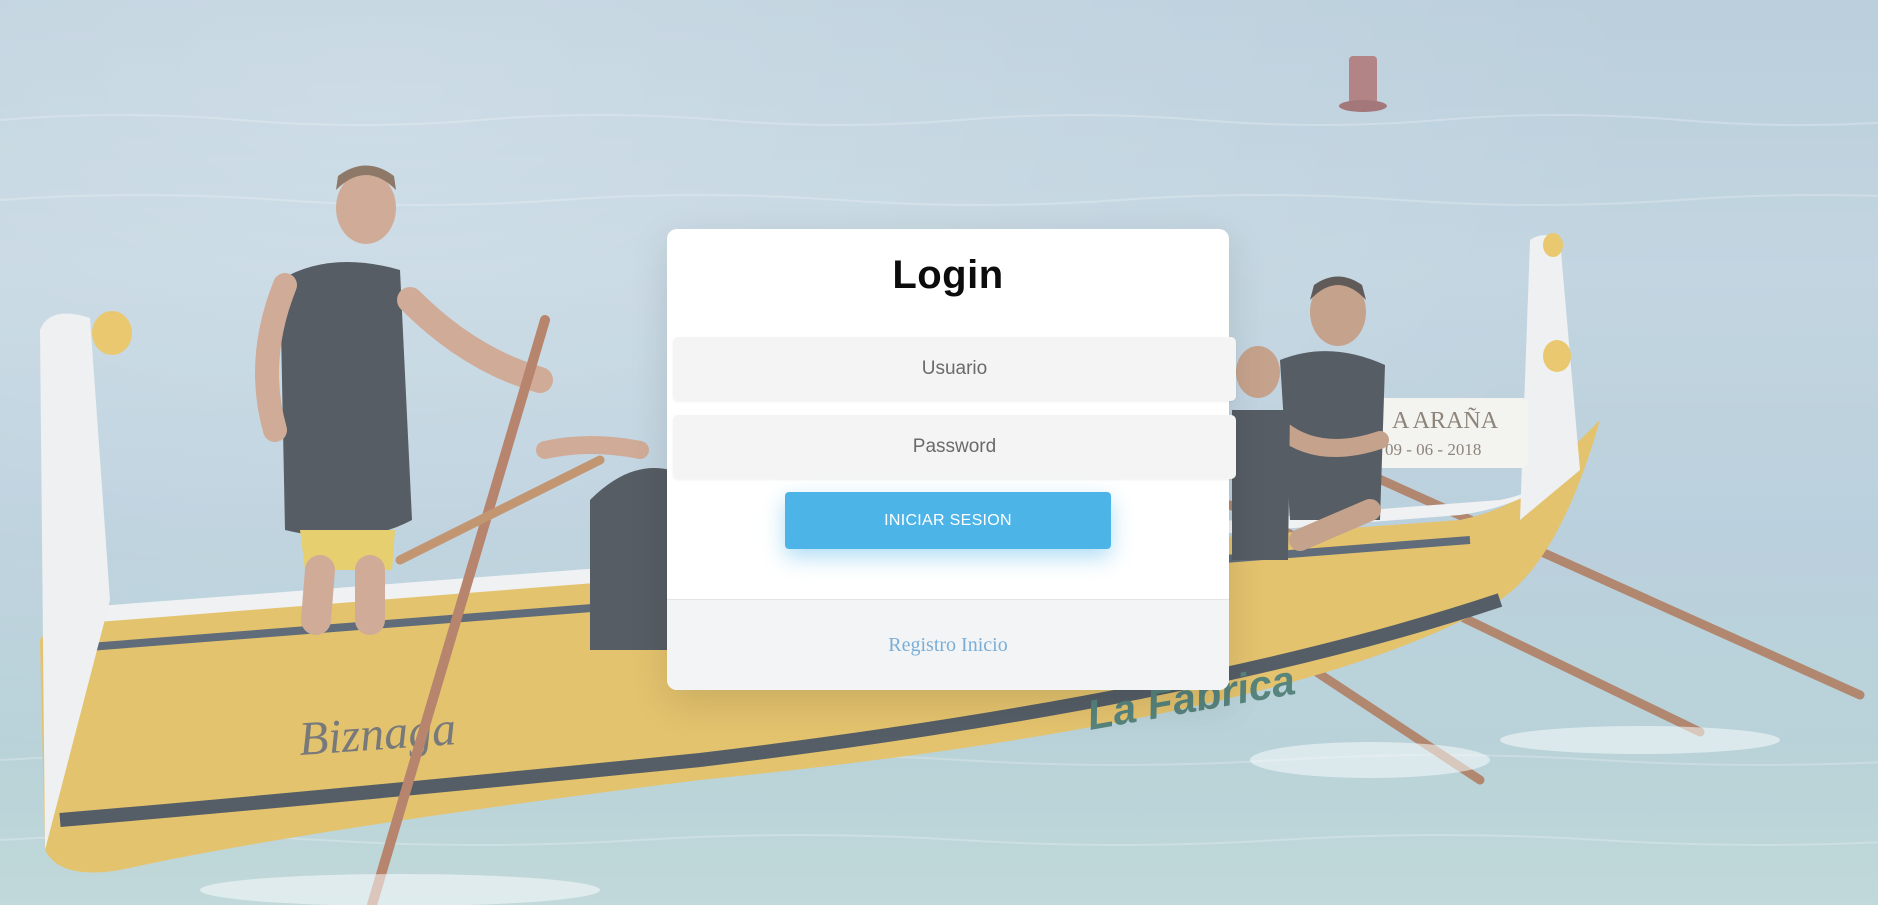 The width and height of the screenshot is (1878, 905). I want to click on password-input, so click(954, 447).